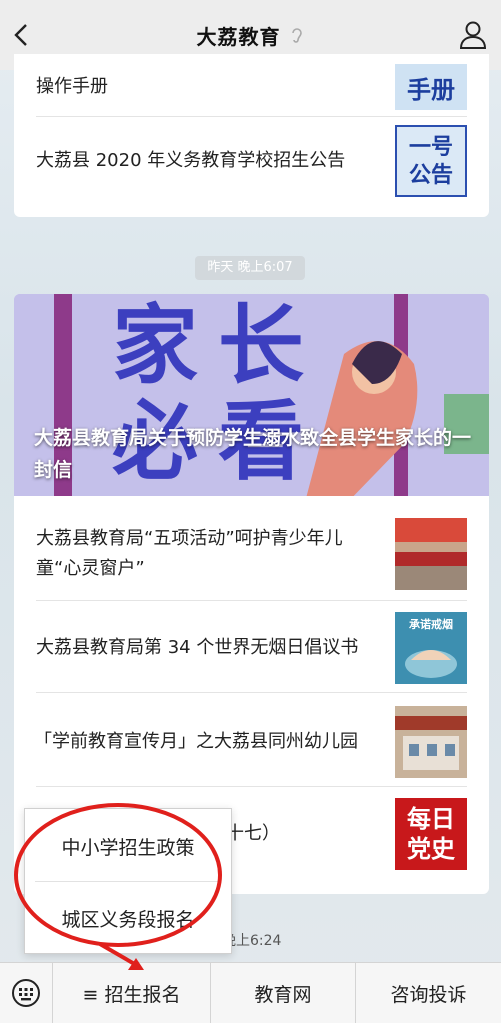 Image resolution: width=501 pixels, height=1023 pixels. Describe the element at coordinates (128, 846) in the screenshot. I see `submenu-item-admission-policy: 中小学招生政策` at that location.